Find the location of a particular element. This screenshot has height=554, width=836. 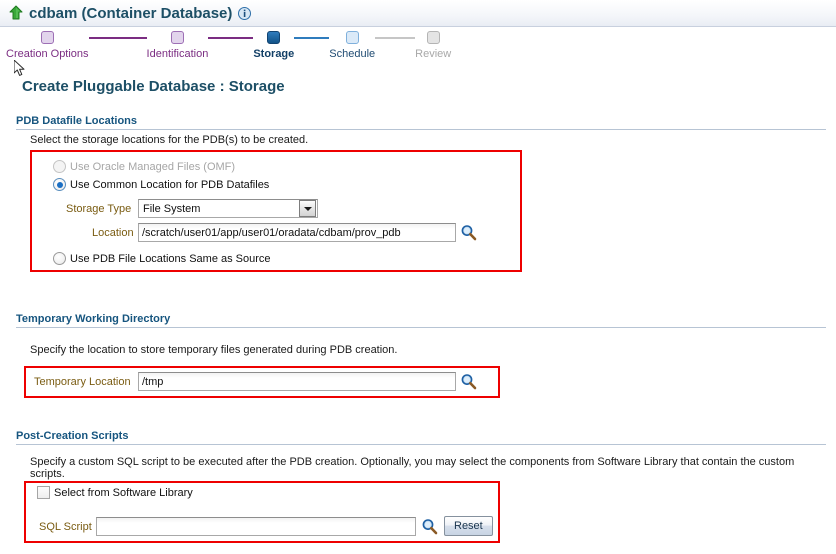

storage-type-select: File System is located at coordinates (228, 208).